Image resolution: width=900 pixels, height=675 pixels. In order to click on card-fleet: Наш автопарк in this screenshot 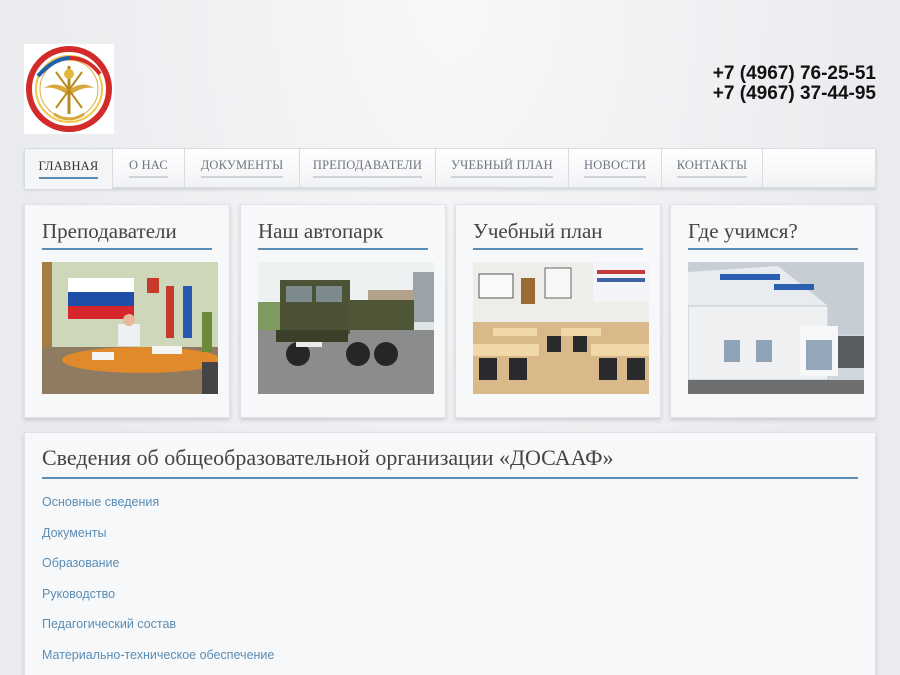, I will do `click(343, 311)`.